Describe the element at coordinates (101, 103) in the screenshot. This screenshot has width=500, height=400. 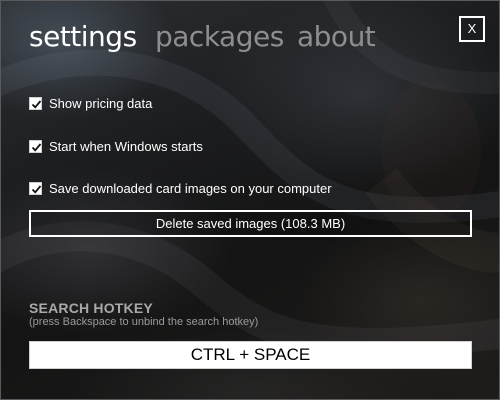
I see `show-pricing-data-label: Show pricing data` at that location.